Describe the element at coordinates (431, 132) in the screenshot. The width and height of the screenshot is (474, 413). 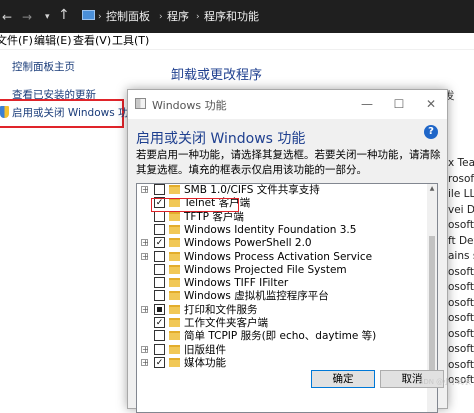
I see `help-icon: ?` at that location.